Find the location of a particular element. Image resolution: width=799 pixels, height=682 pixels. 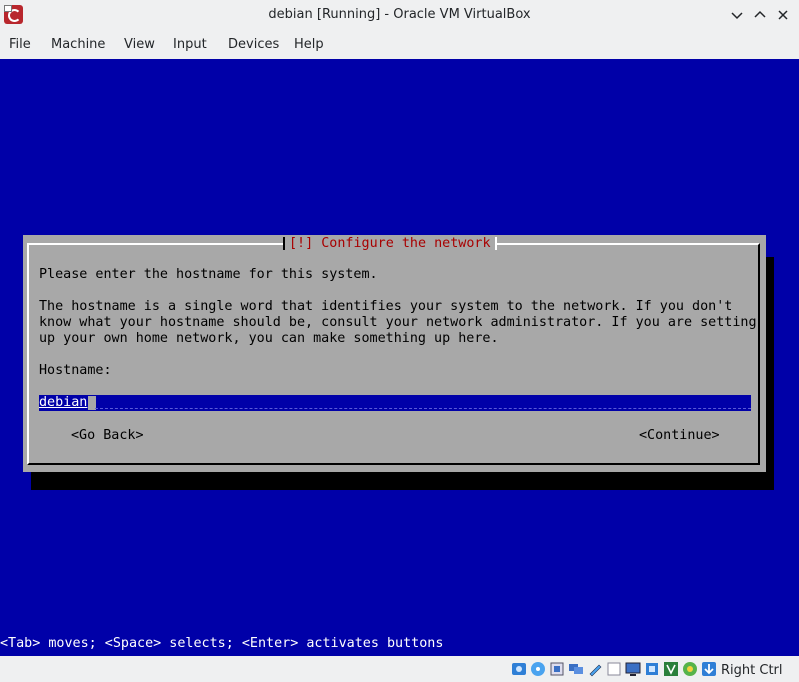

close-button is located at coordinates (783, 15).